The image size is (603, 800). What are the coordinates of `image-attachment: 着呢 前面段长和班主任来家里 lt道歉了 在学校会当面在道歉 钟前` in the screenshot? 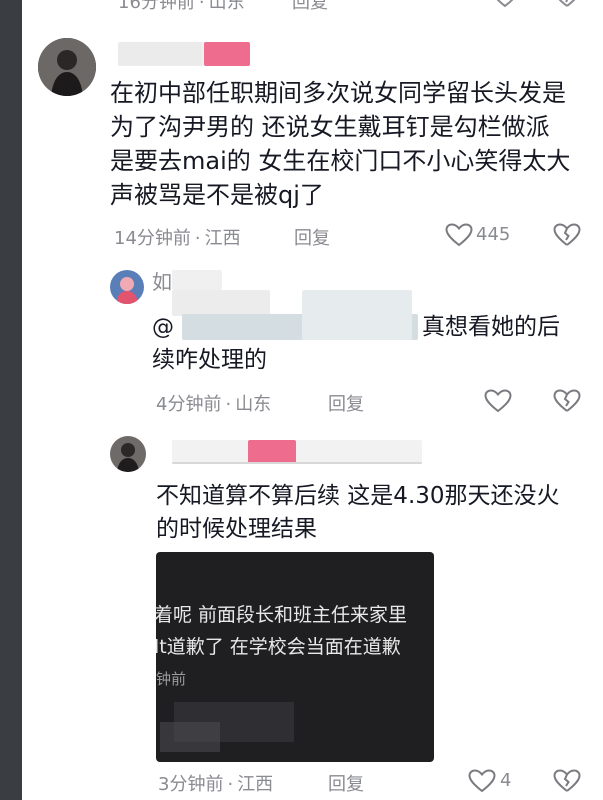 It's located at (295, 657).